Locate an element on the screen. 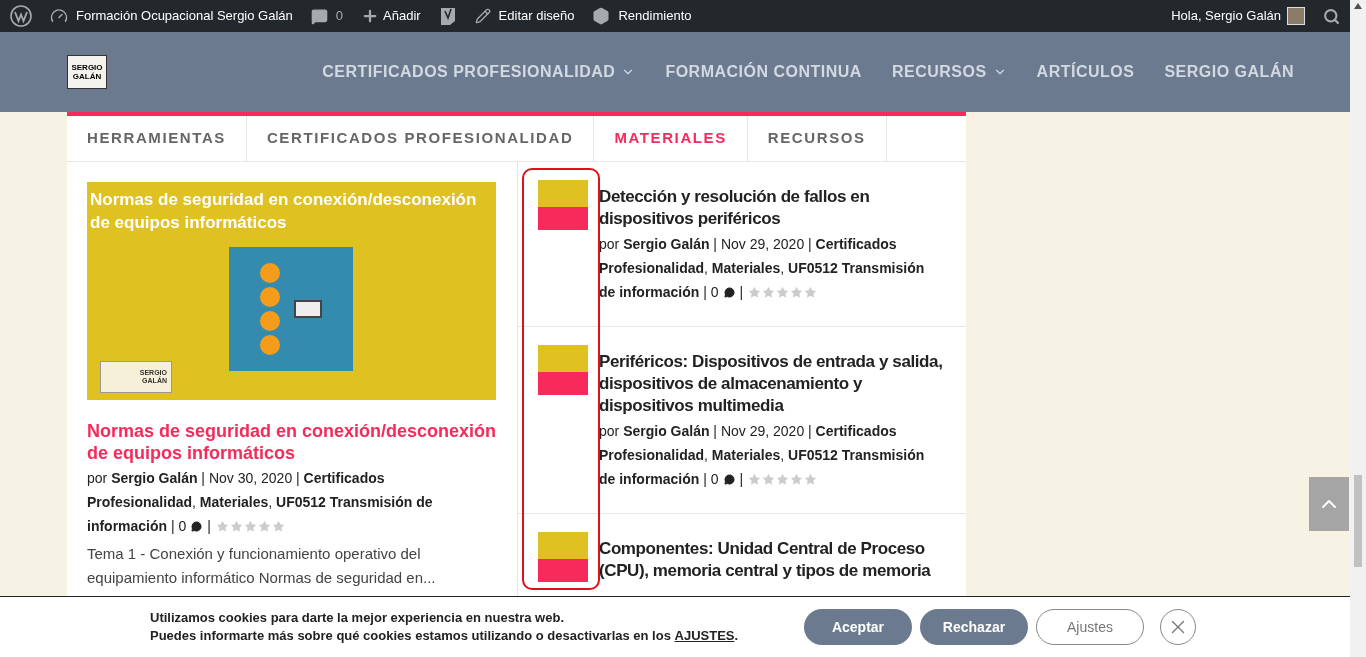 This screenshot has height=657, width=1366. nav-link: CERTIFICADOS PROFESIONALIDAD is located at coordinates (479, 72).